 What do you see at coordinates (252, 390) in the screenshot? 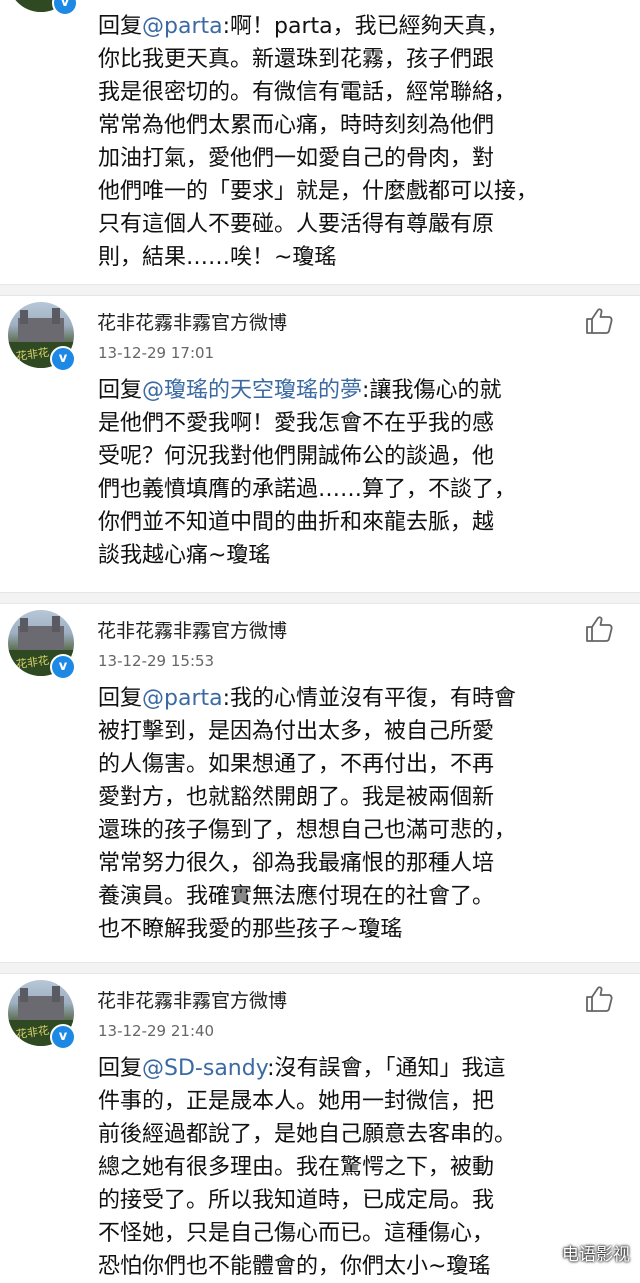
I see `mention-link: @瓊瑤的天空瓊瑤的夢` at bounding box center [252, 390].